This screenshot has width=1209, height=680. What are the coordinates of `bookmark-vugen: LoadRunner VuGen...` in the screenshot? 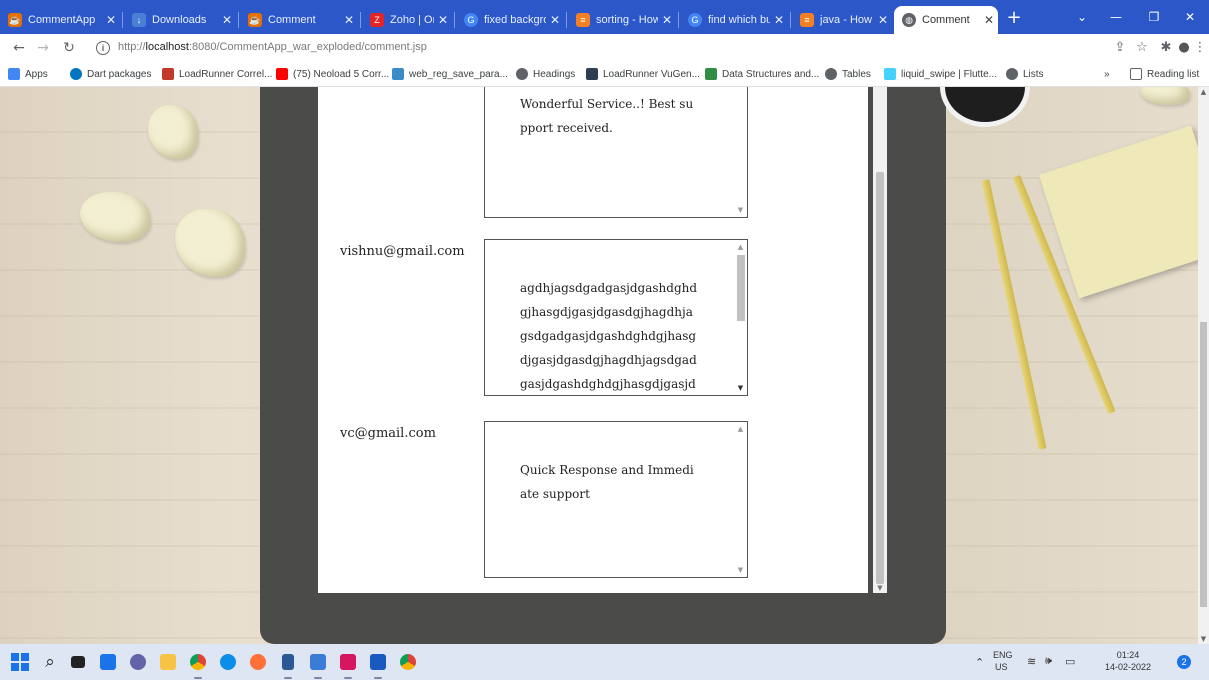 It's located at (643, 74).